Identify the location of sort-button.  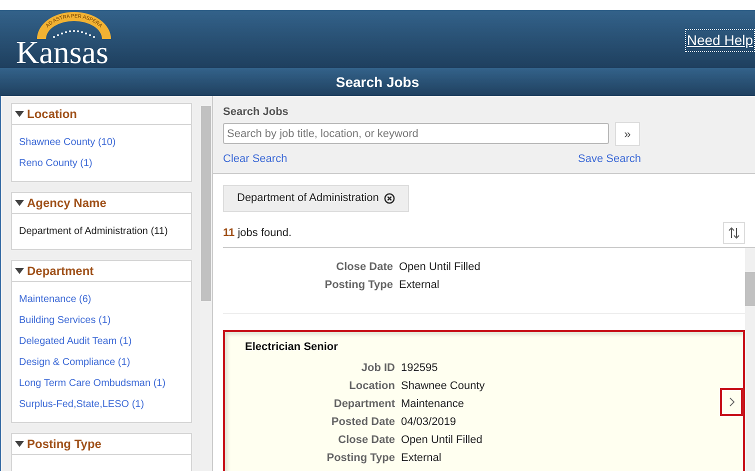
(734, 233).